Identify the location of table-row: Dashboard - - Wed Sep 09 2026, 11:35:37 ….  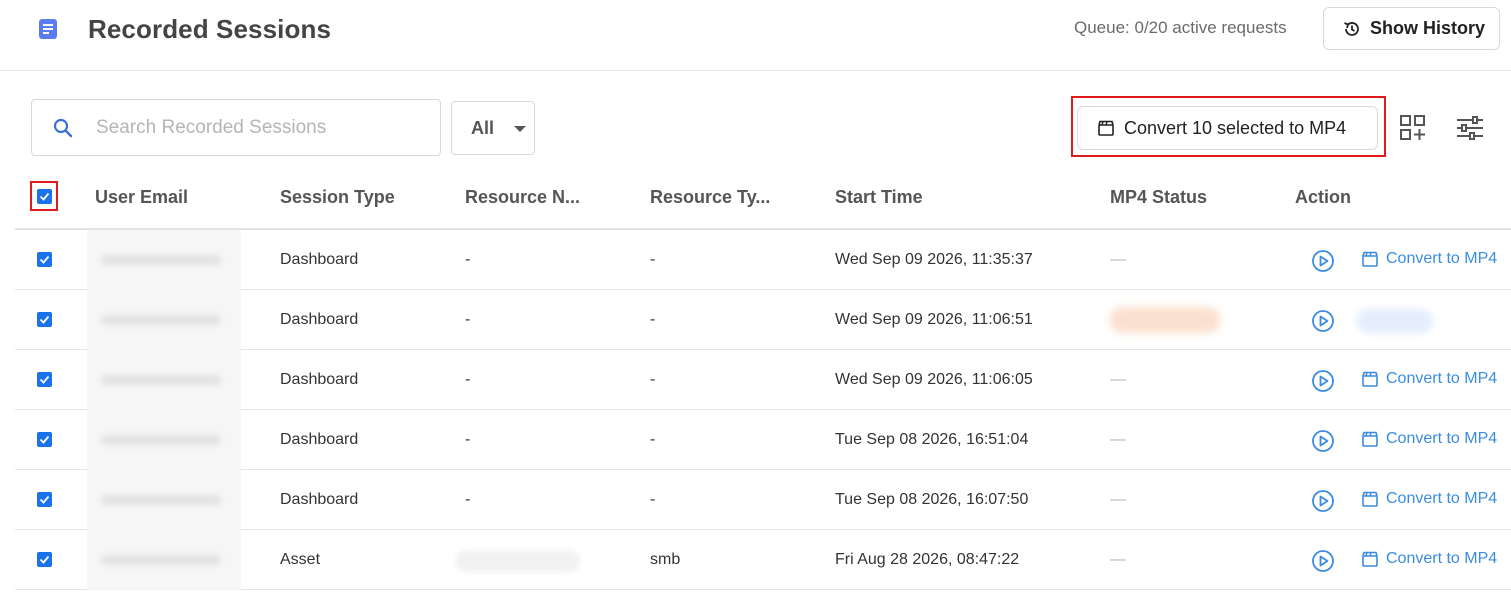
(763, 260).